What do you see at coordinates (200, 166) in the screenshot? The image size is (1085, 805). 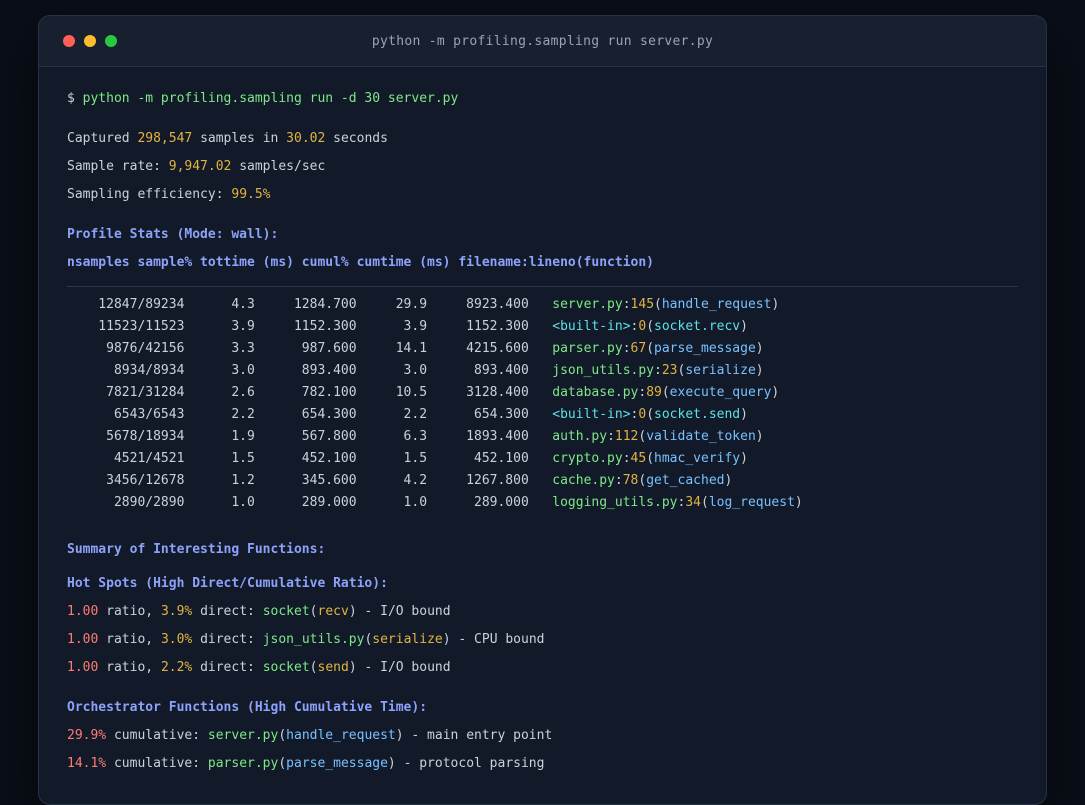 I see `code-segment: 9,947.02` at bounding box center [200, 166].